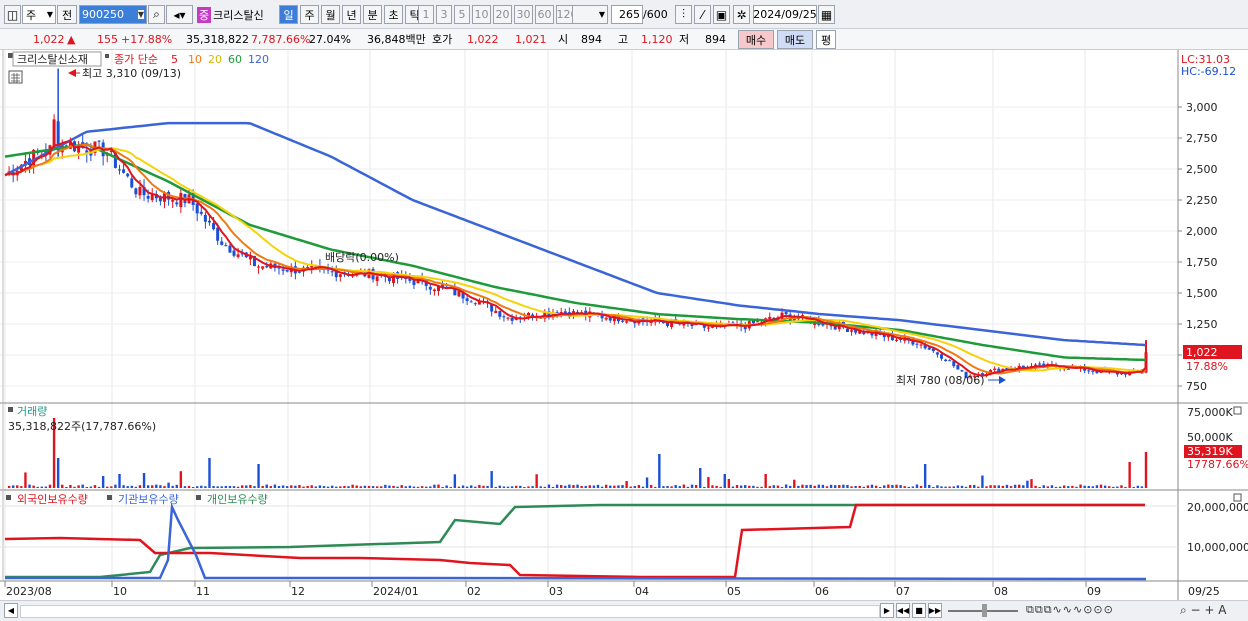 The width and height of the screenshot is (1248, 621). I want to click on draw-line-icon: ⁄, so click(702, 14).